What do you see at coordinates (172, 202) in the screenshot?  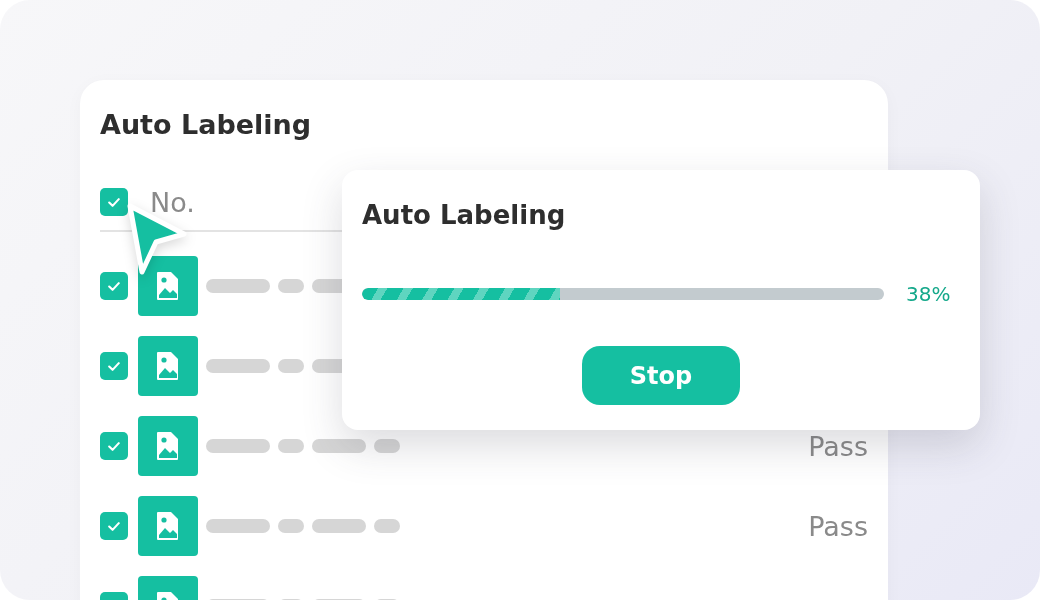 I see `column-header: No.` at bounding box center [172, 202].